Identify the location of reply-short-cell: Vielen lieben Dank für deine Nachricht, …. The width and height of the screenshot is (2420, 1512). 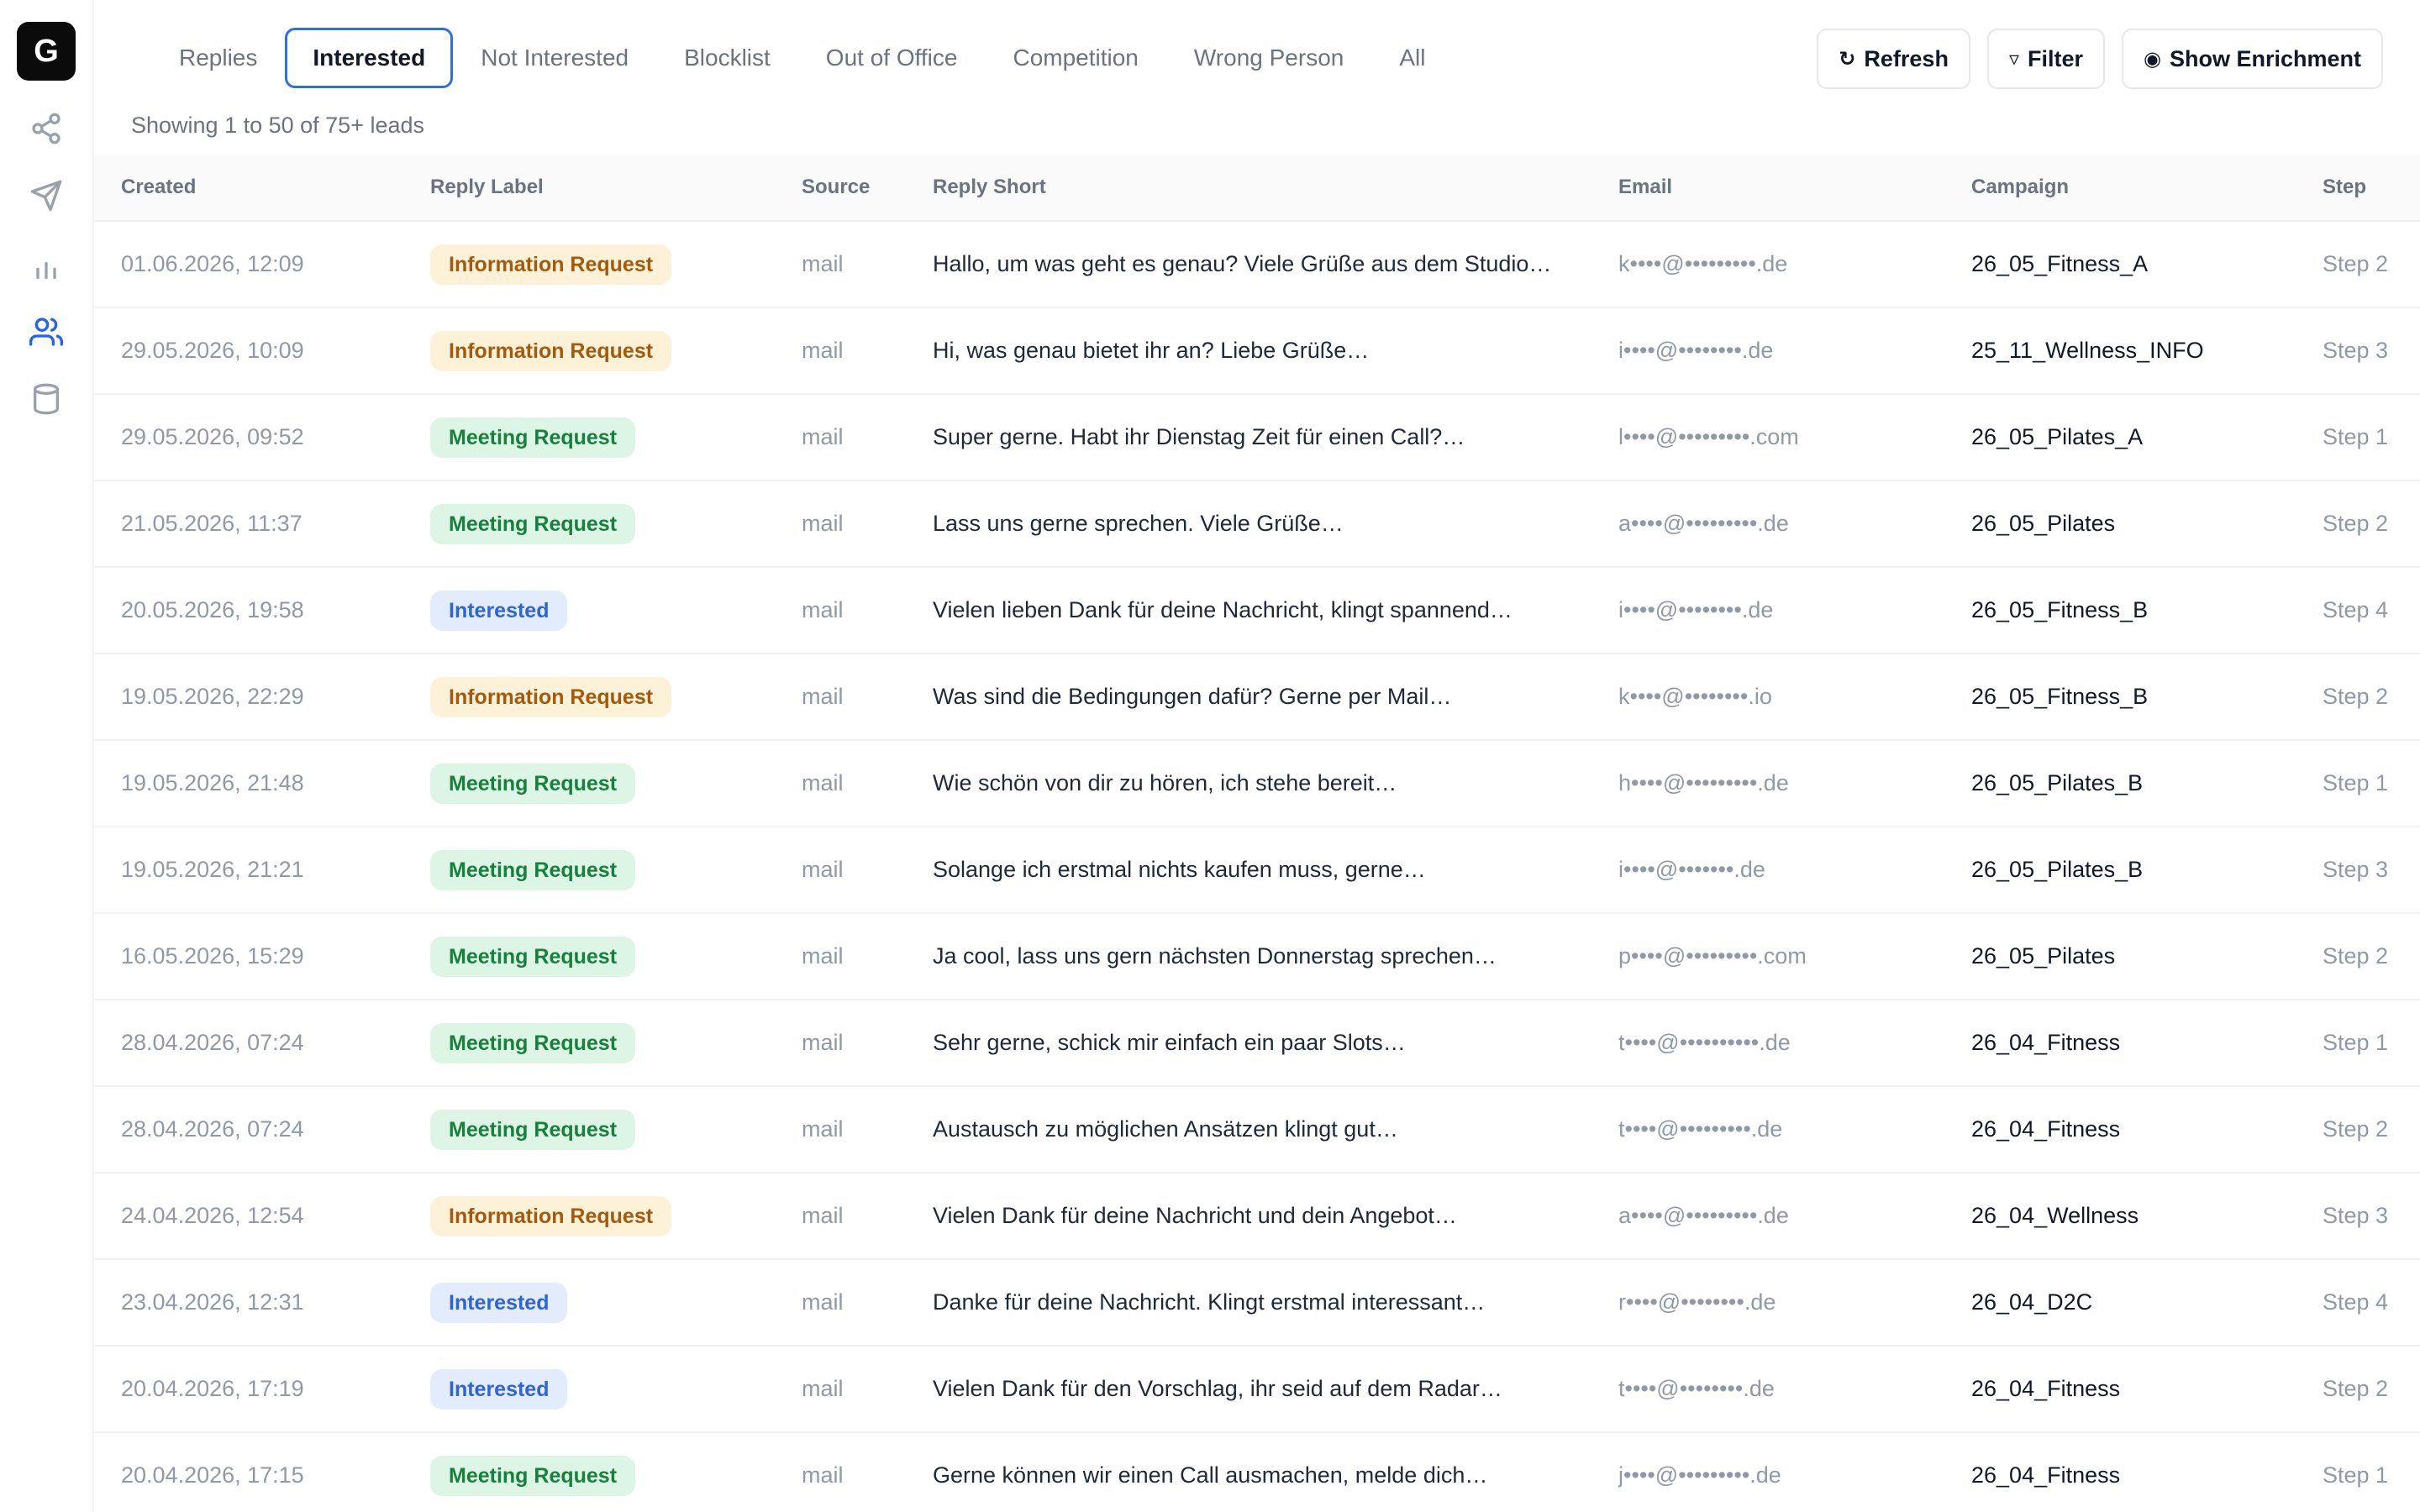
(1265, 610).